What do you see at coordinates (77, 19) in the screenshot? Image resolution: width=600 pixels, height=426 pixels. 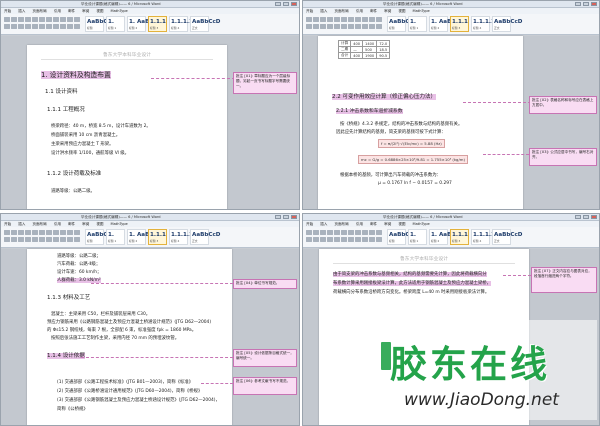 I see `show-marks-icon` at bounding box center [77, 19].